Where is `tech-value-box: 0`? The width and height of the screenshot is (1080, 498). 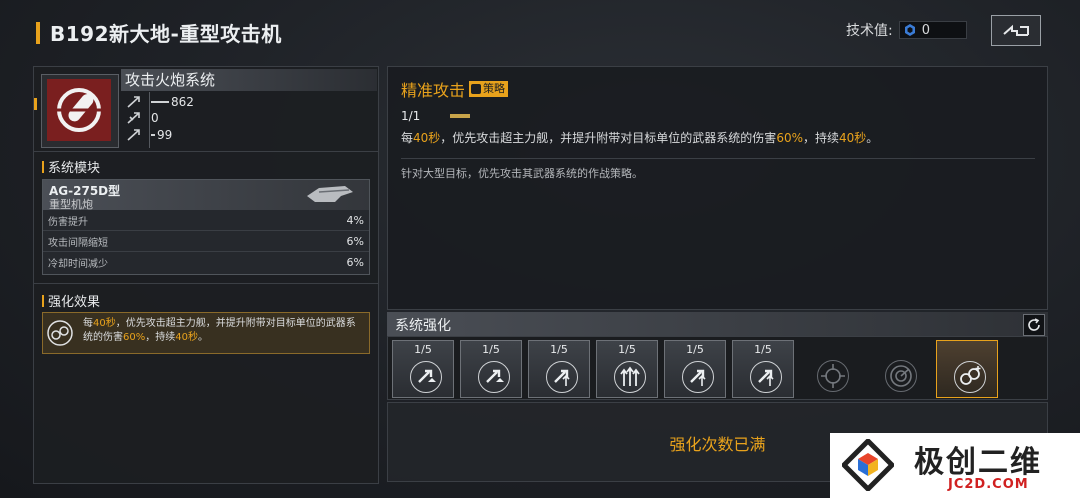 tech-value-box: 0 is located at coordinates (932, 30).